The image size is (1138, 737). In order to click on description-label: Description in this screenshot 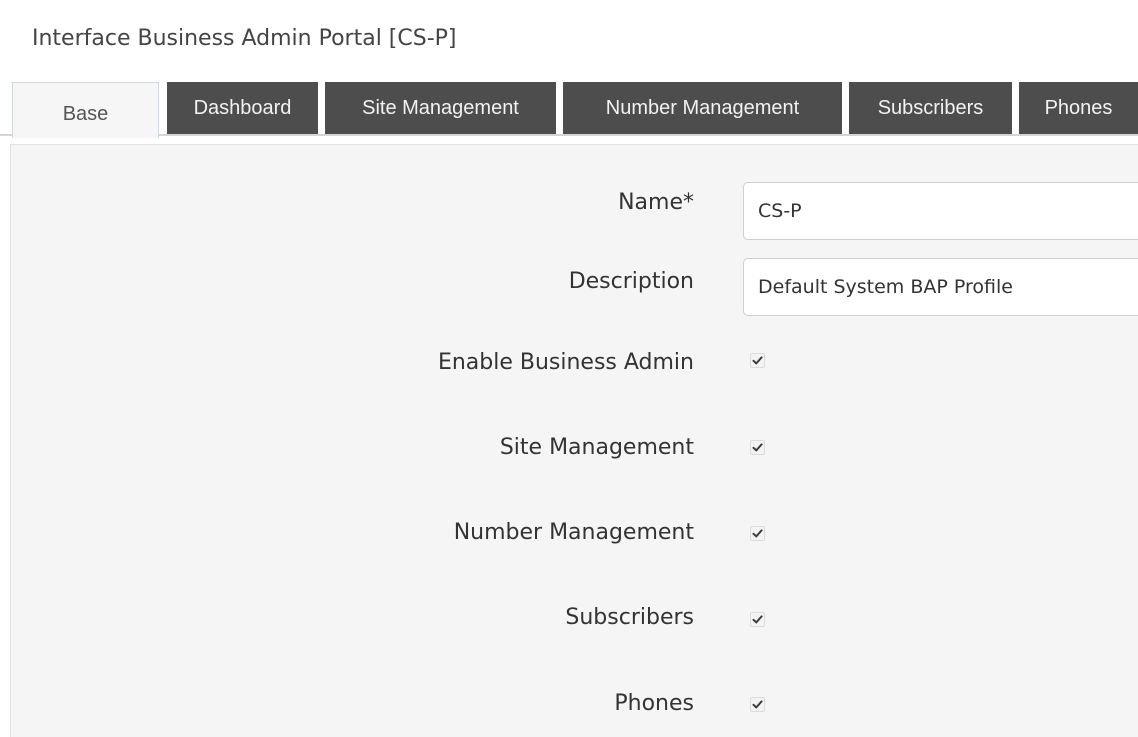, I will do `click(631, 281)`.